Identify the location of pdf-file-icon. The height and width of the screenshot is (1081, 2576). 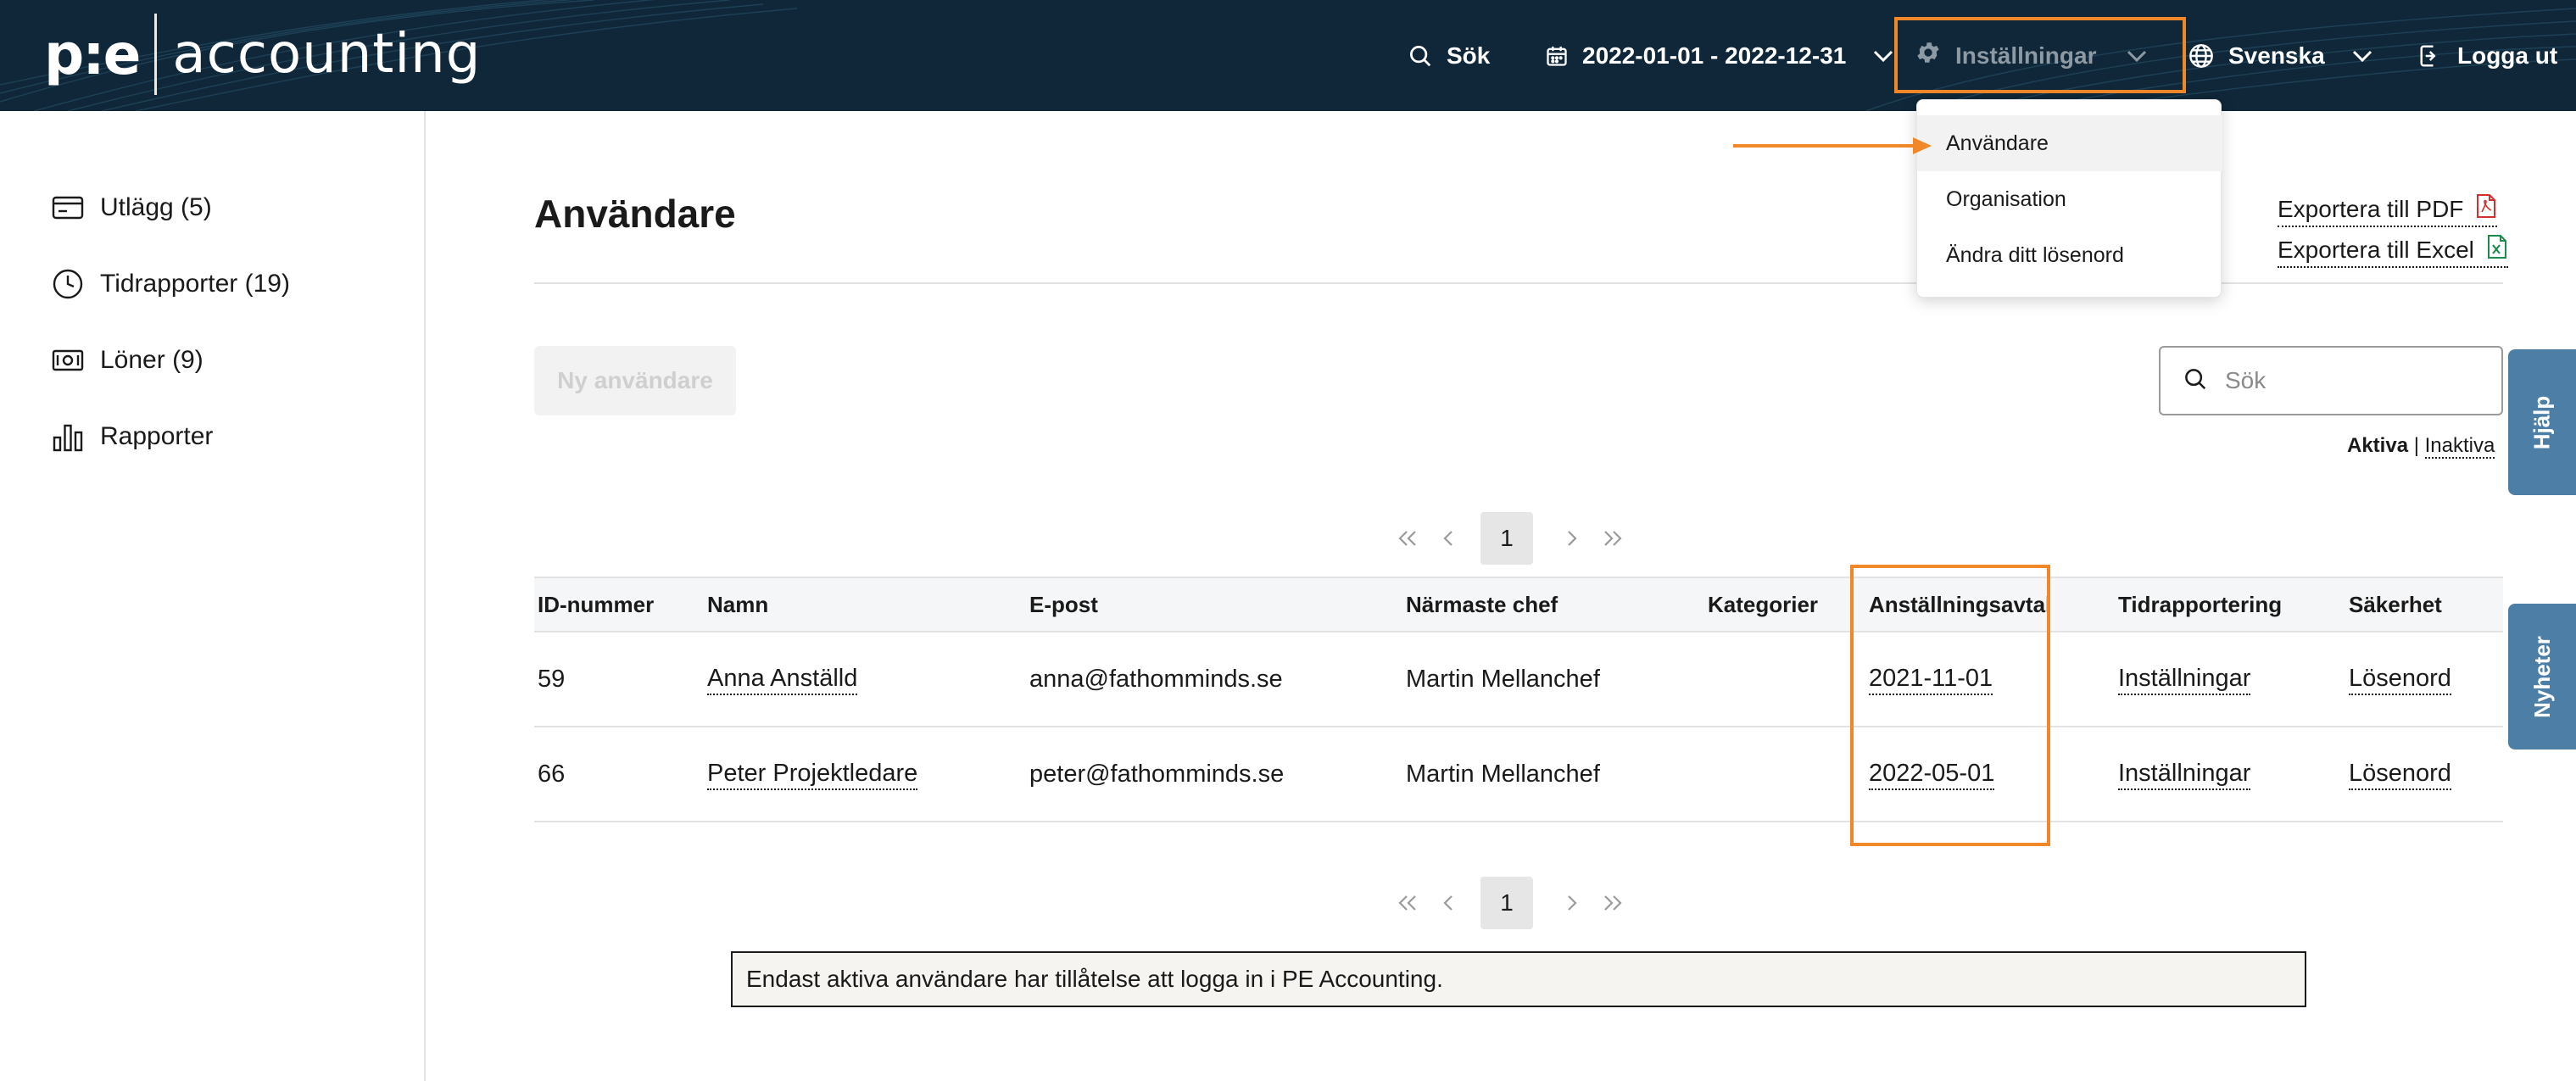
(2486, 209).